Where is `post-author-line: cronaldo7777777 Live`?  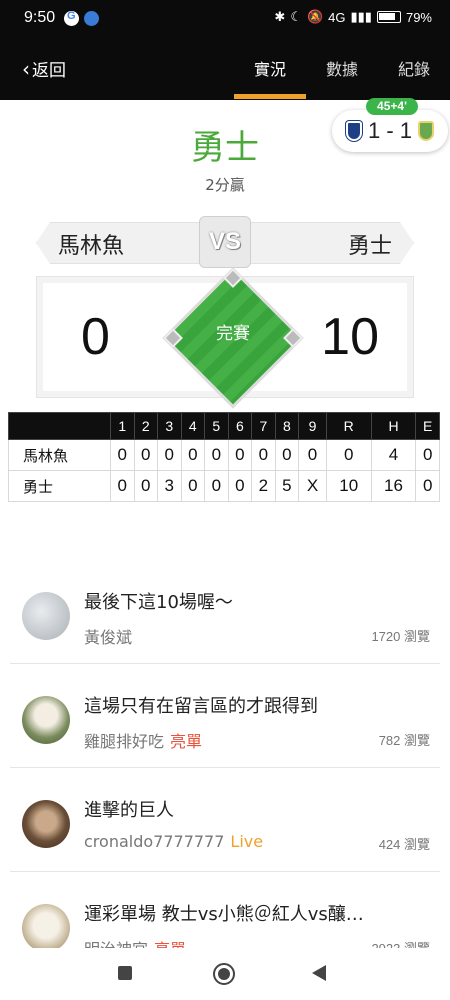 post-author-line: cronaldo7777777 Live is located at coordinates (173, 841).